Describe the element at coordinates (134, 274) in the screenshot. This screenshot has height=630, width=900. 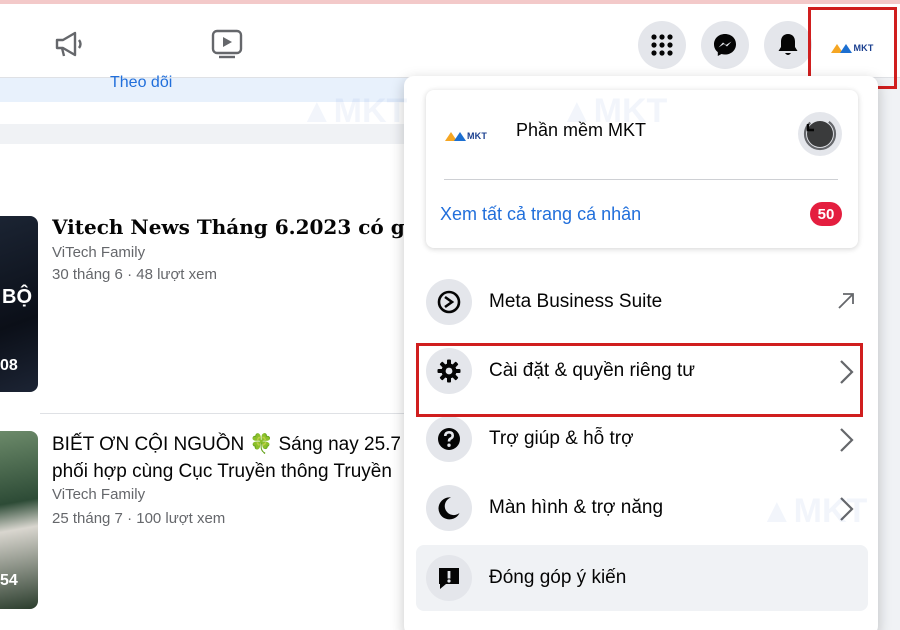
I see `video-meta: 30 tháng 6 · 48 lượt xem` at that location.